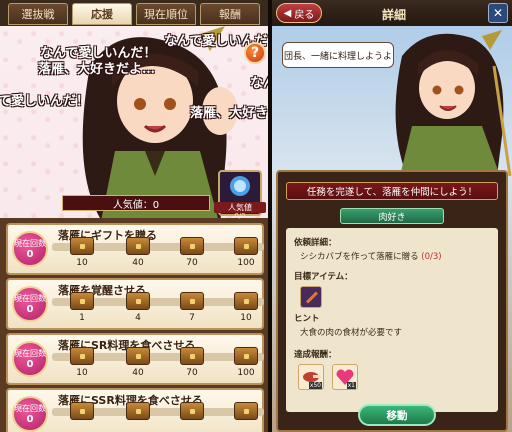 The height and width of the screenshot is (432, 512). What do you see at coordinates (259, 83) in the screenshot?
I see `cheer-text: なん` at bounding box center [259, 83].